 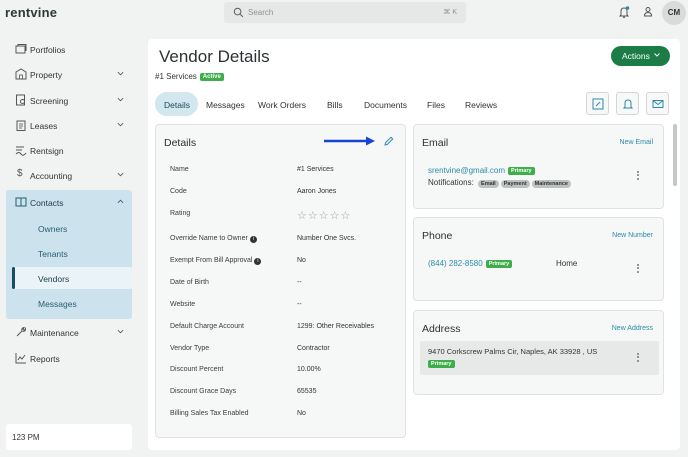 What do you see at coordinates (214, 56) in the screenshot?
I see `page-title: Vendor Details` at bounding box center [214, 56].